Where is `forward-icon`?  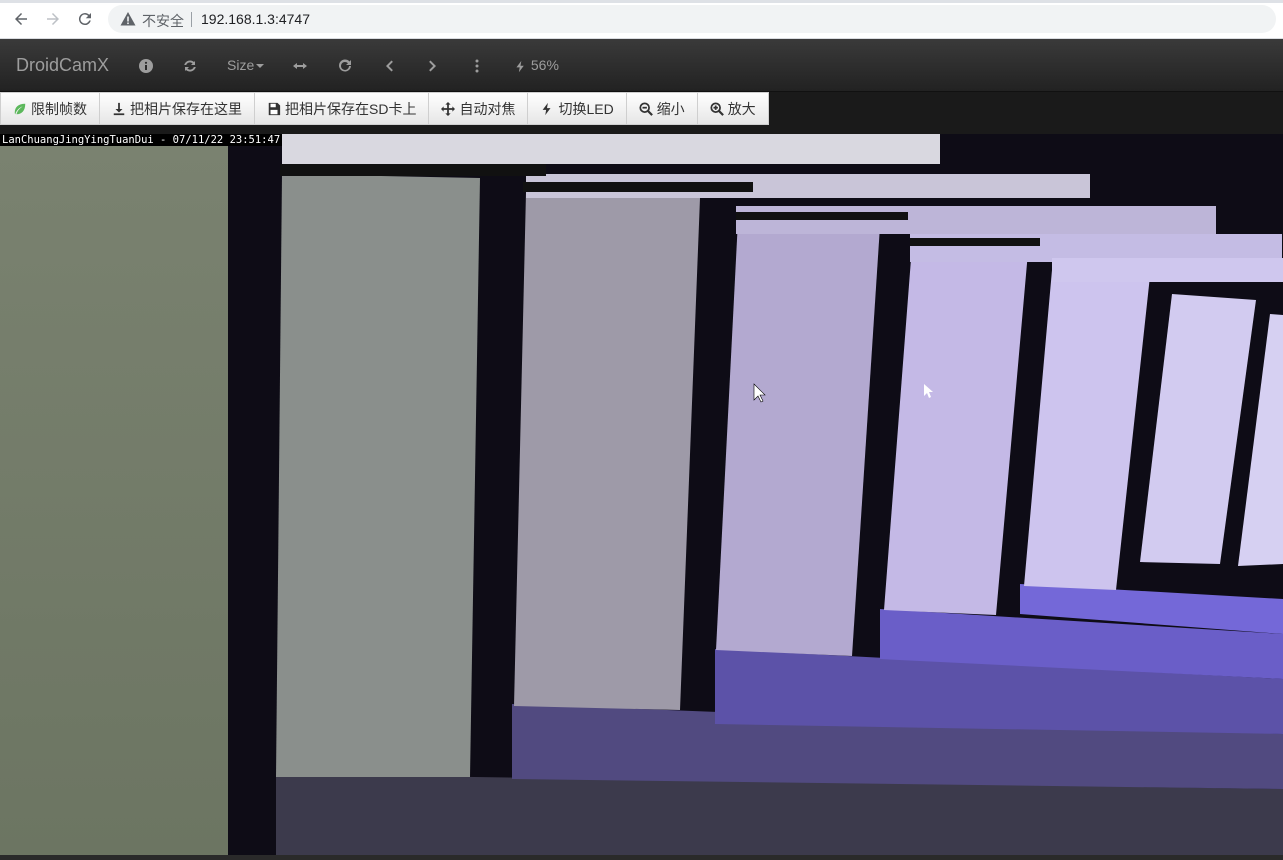 forward-icon is located at coordinates (53, 19).